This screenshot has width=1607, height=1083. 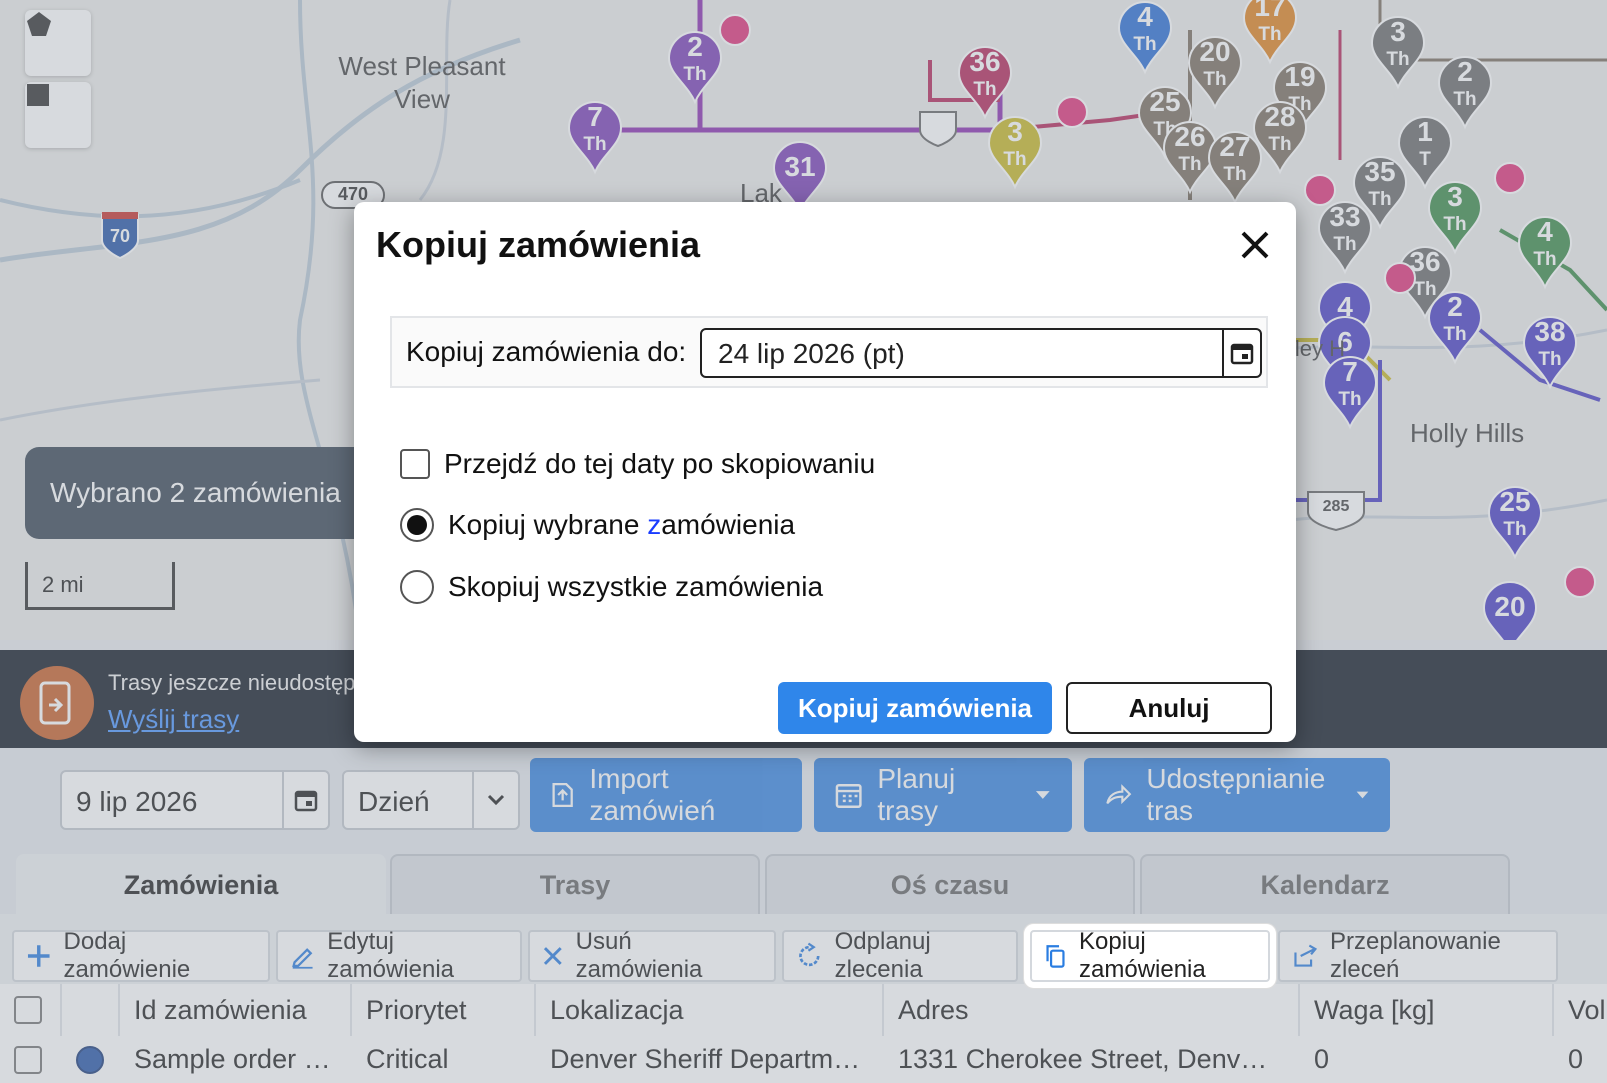 What do you see at coordinates (660, 463) in the screenshot?
I see `goto-date-label: Przejdź do tej daty po skopiowaniu` at bounding box center [660, 463].